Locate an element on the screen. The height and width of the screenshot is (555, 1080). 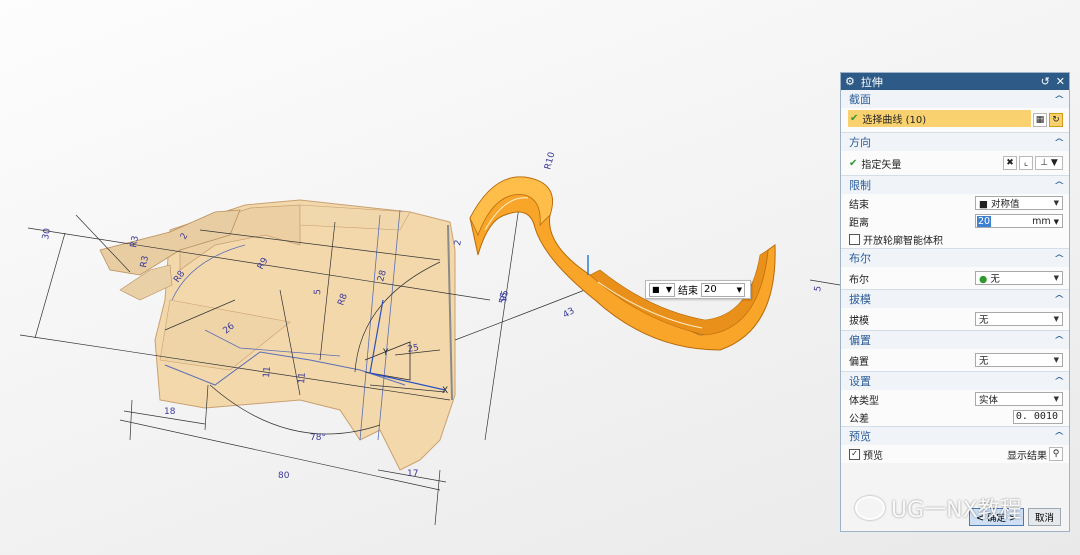
preview-group: 预览 ^ ✓ 预览 显示结果 ⚲ is located at coordinates (955, 445).